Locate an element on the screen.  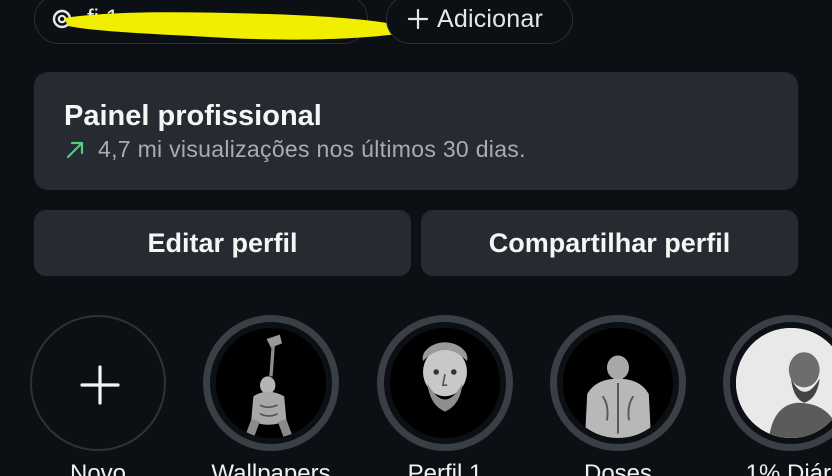
highlight-1-diario: 1% Diári is located at coordinates (777, 395).